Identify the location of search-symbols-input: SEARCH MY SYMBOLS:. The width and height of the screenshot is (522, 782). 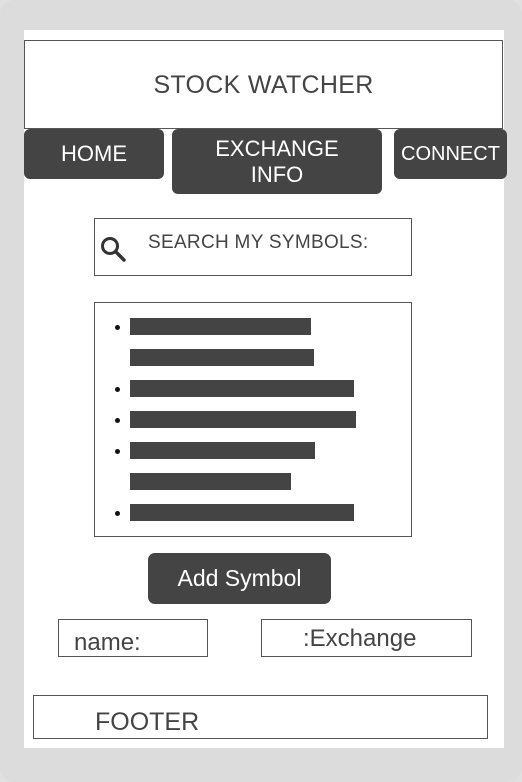
(253, 247).